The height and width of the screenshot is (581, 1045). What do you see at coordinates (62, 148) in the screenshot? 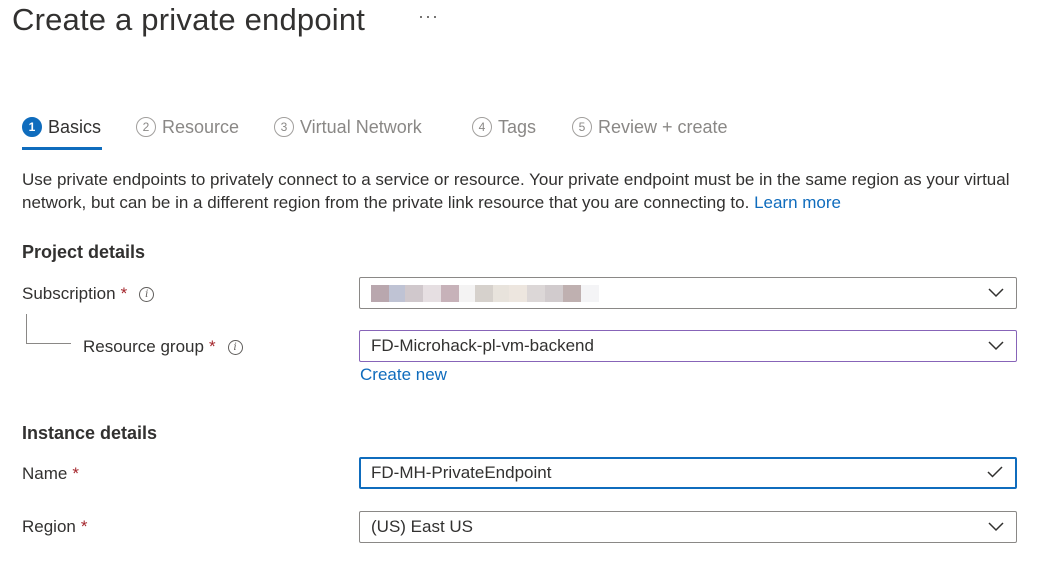
I see `active-tab-indicator` at bounding box center [62, 148].